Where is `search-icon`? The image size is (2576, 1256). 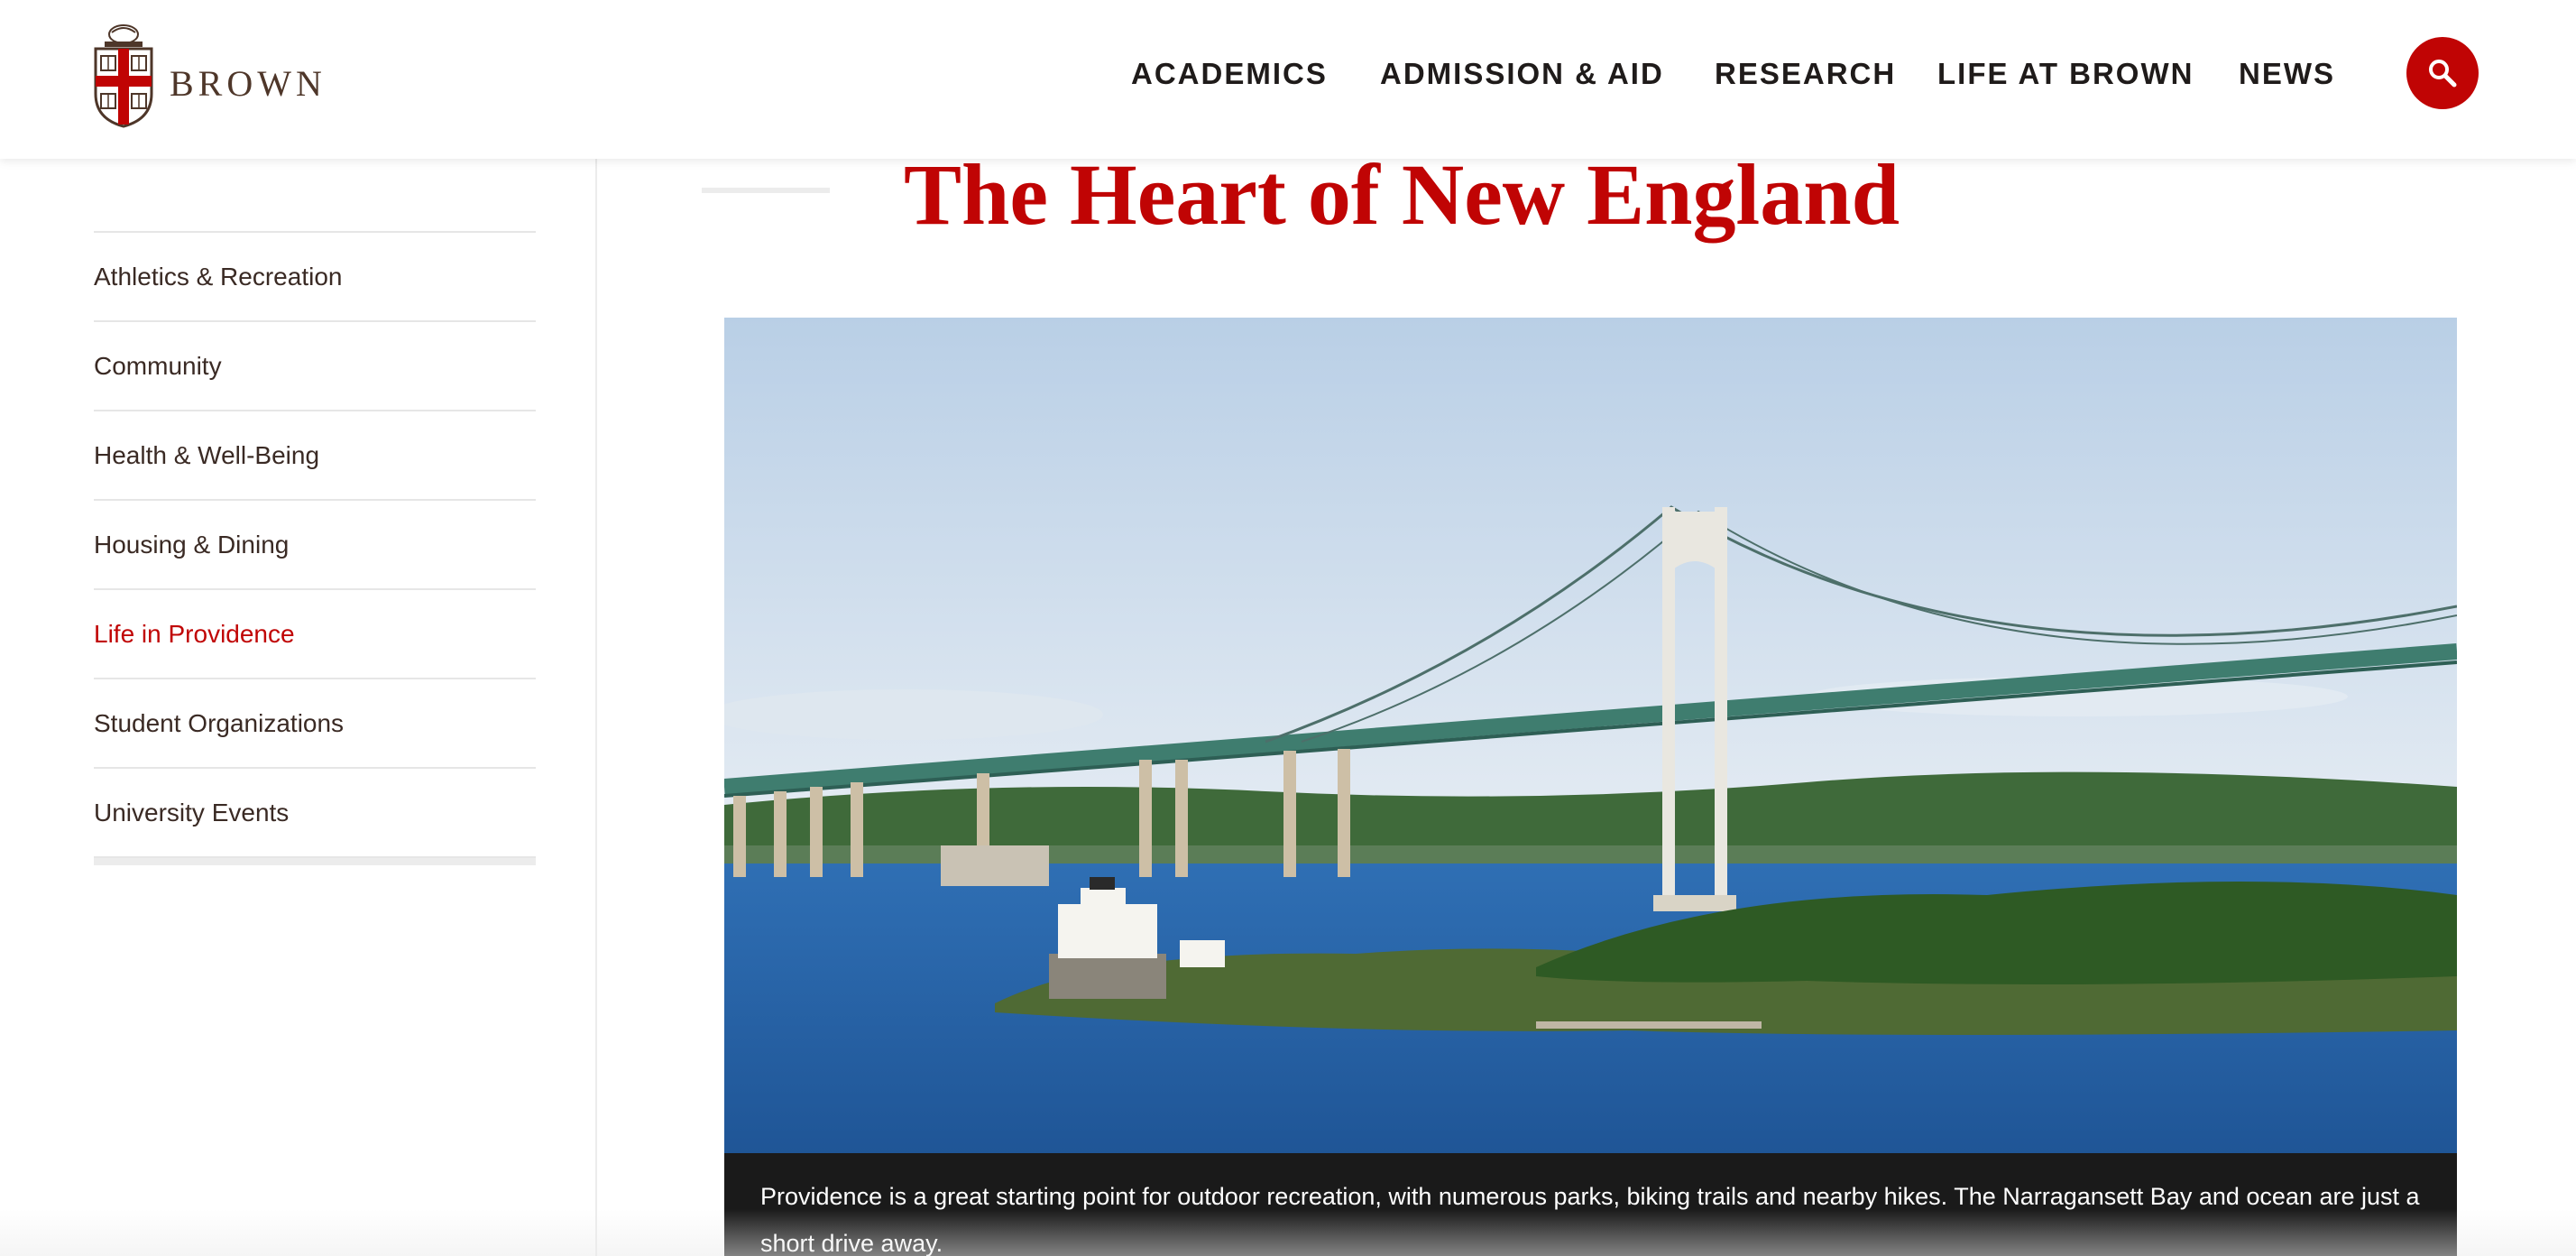 search-icon is located at coordinates (2443, 74).